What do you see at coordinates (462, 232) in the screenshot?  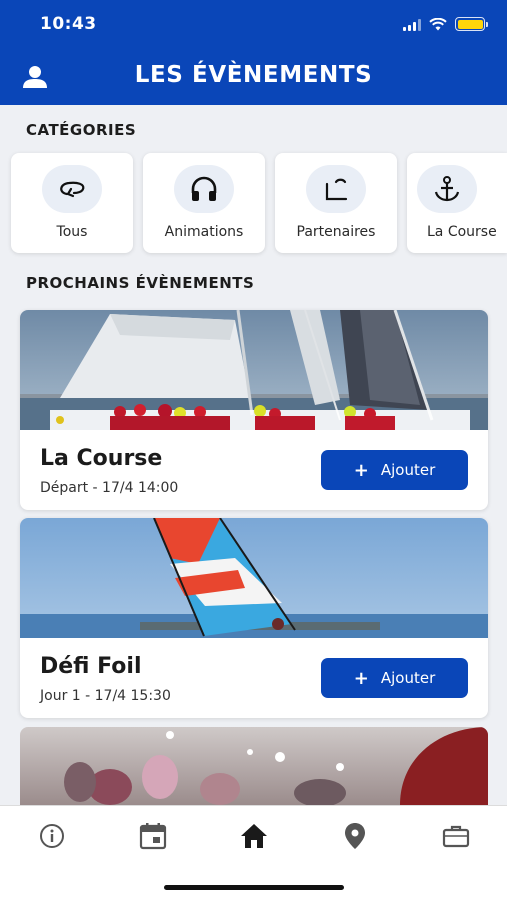 I see `category-label: La Course` at bounding box center [462, 232].